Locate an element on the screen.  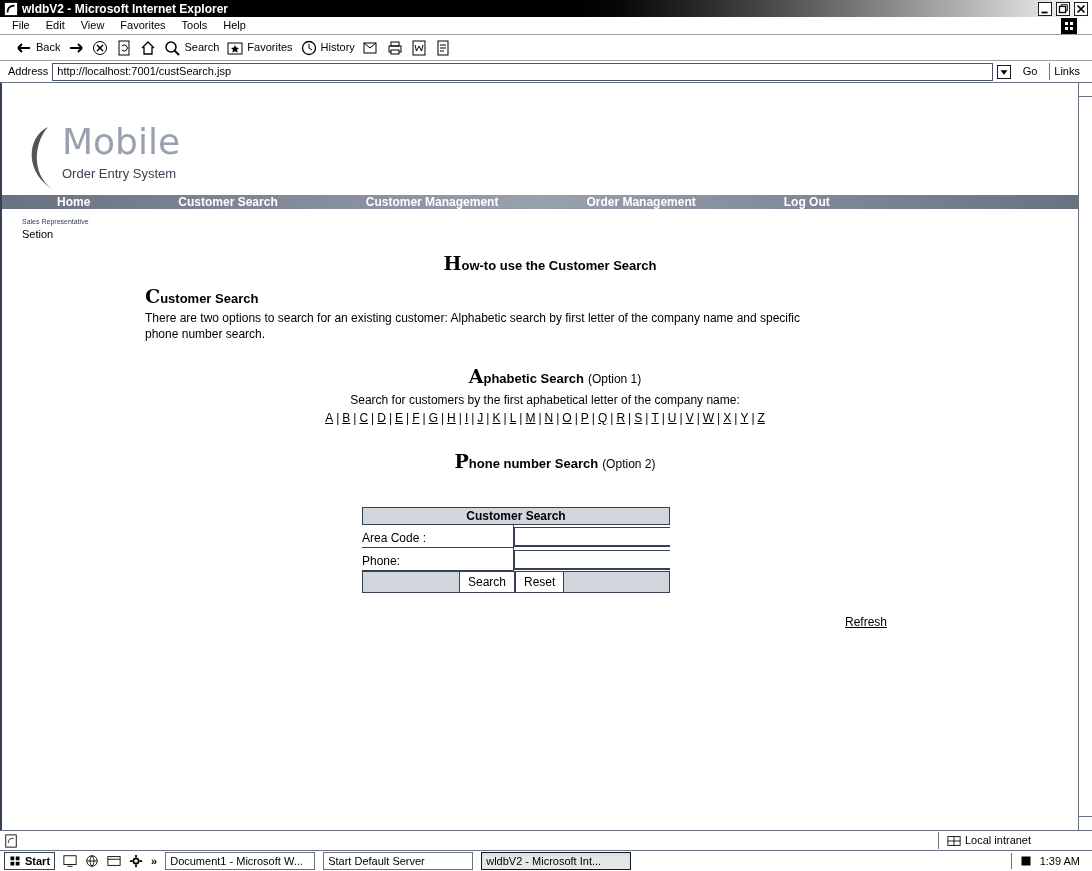
letter-link: X is located at coordinates (727, 417).